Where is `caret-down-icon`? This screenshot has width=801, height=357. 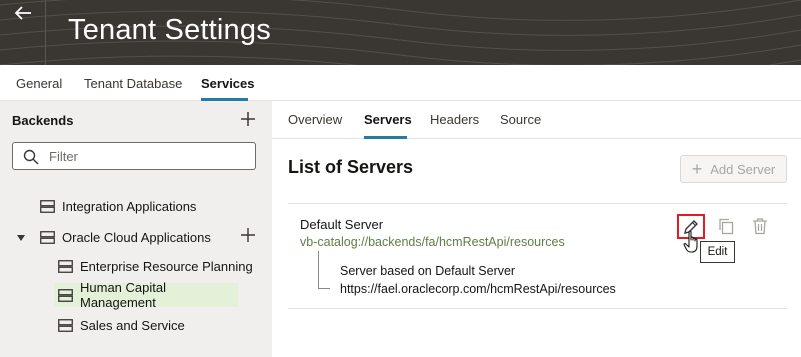 caret-down-icon is located at coordinates (21, 238).